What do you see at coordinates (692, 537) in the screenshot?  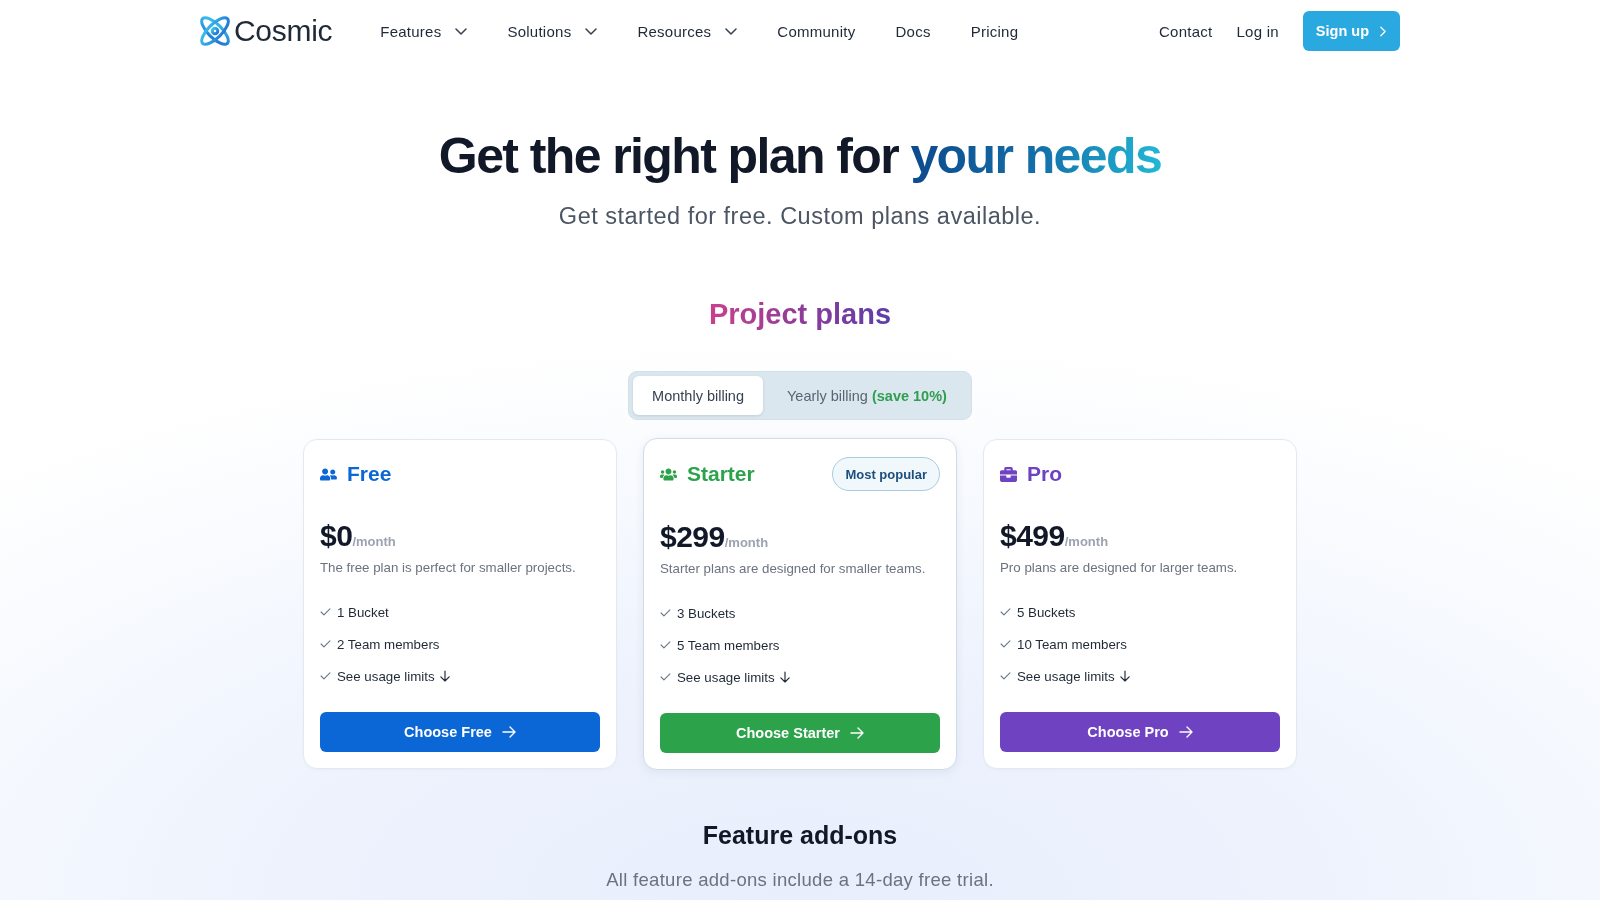 I see `plan-price: $299` at bounding box center [692, 537].